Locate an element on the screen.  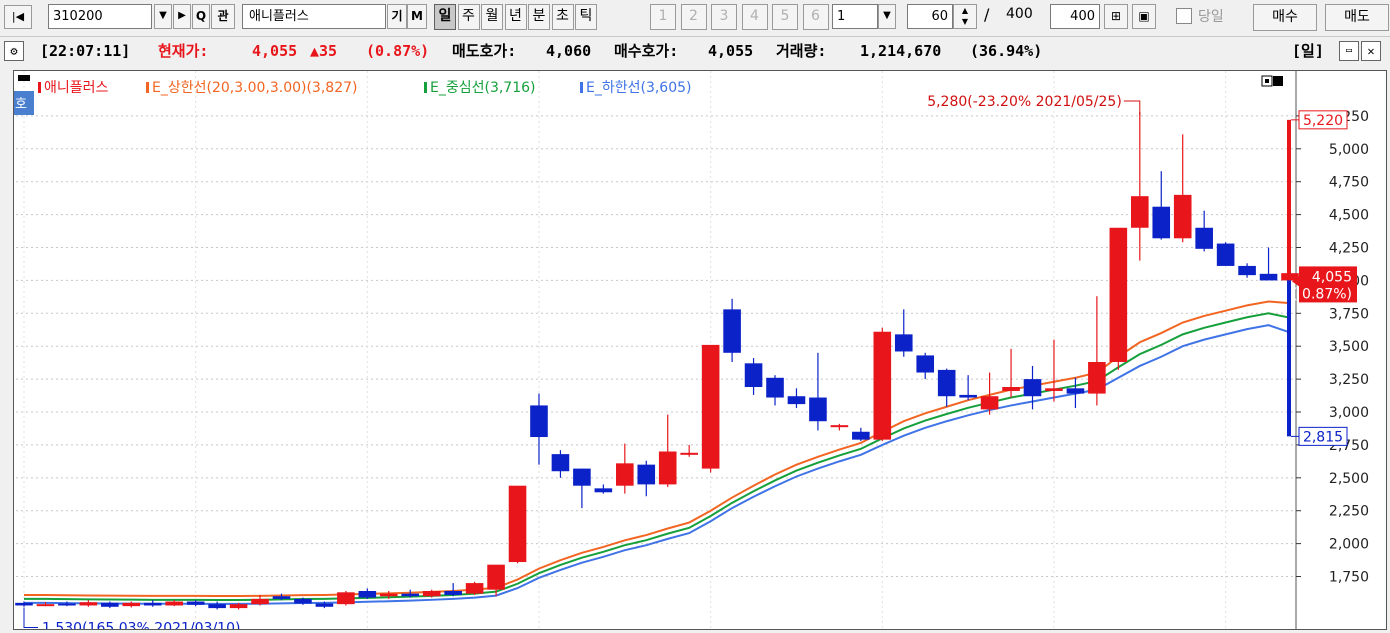
legend-marker-lower is located at coordinates (581, 87).